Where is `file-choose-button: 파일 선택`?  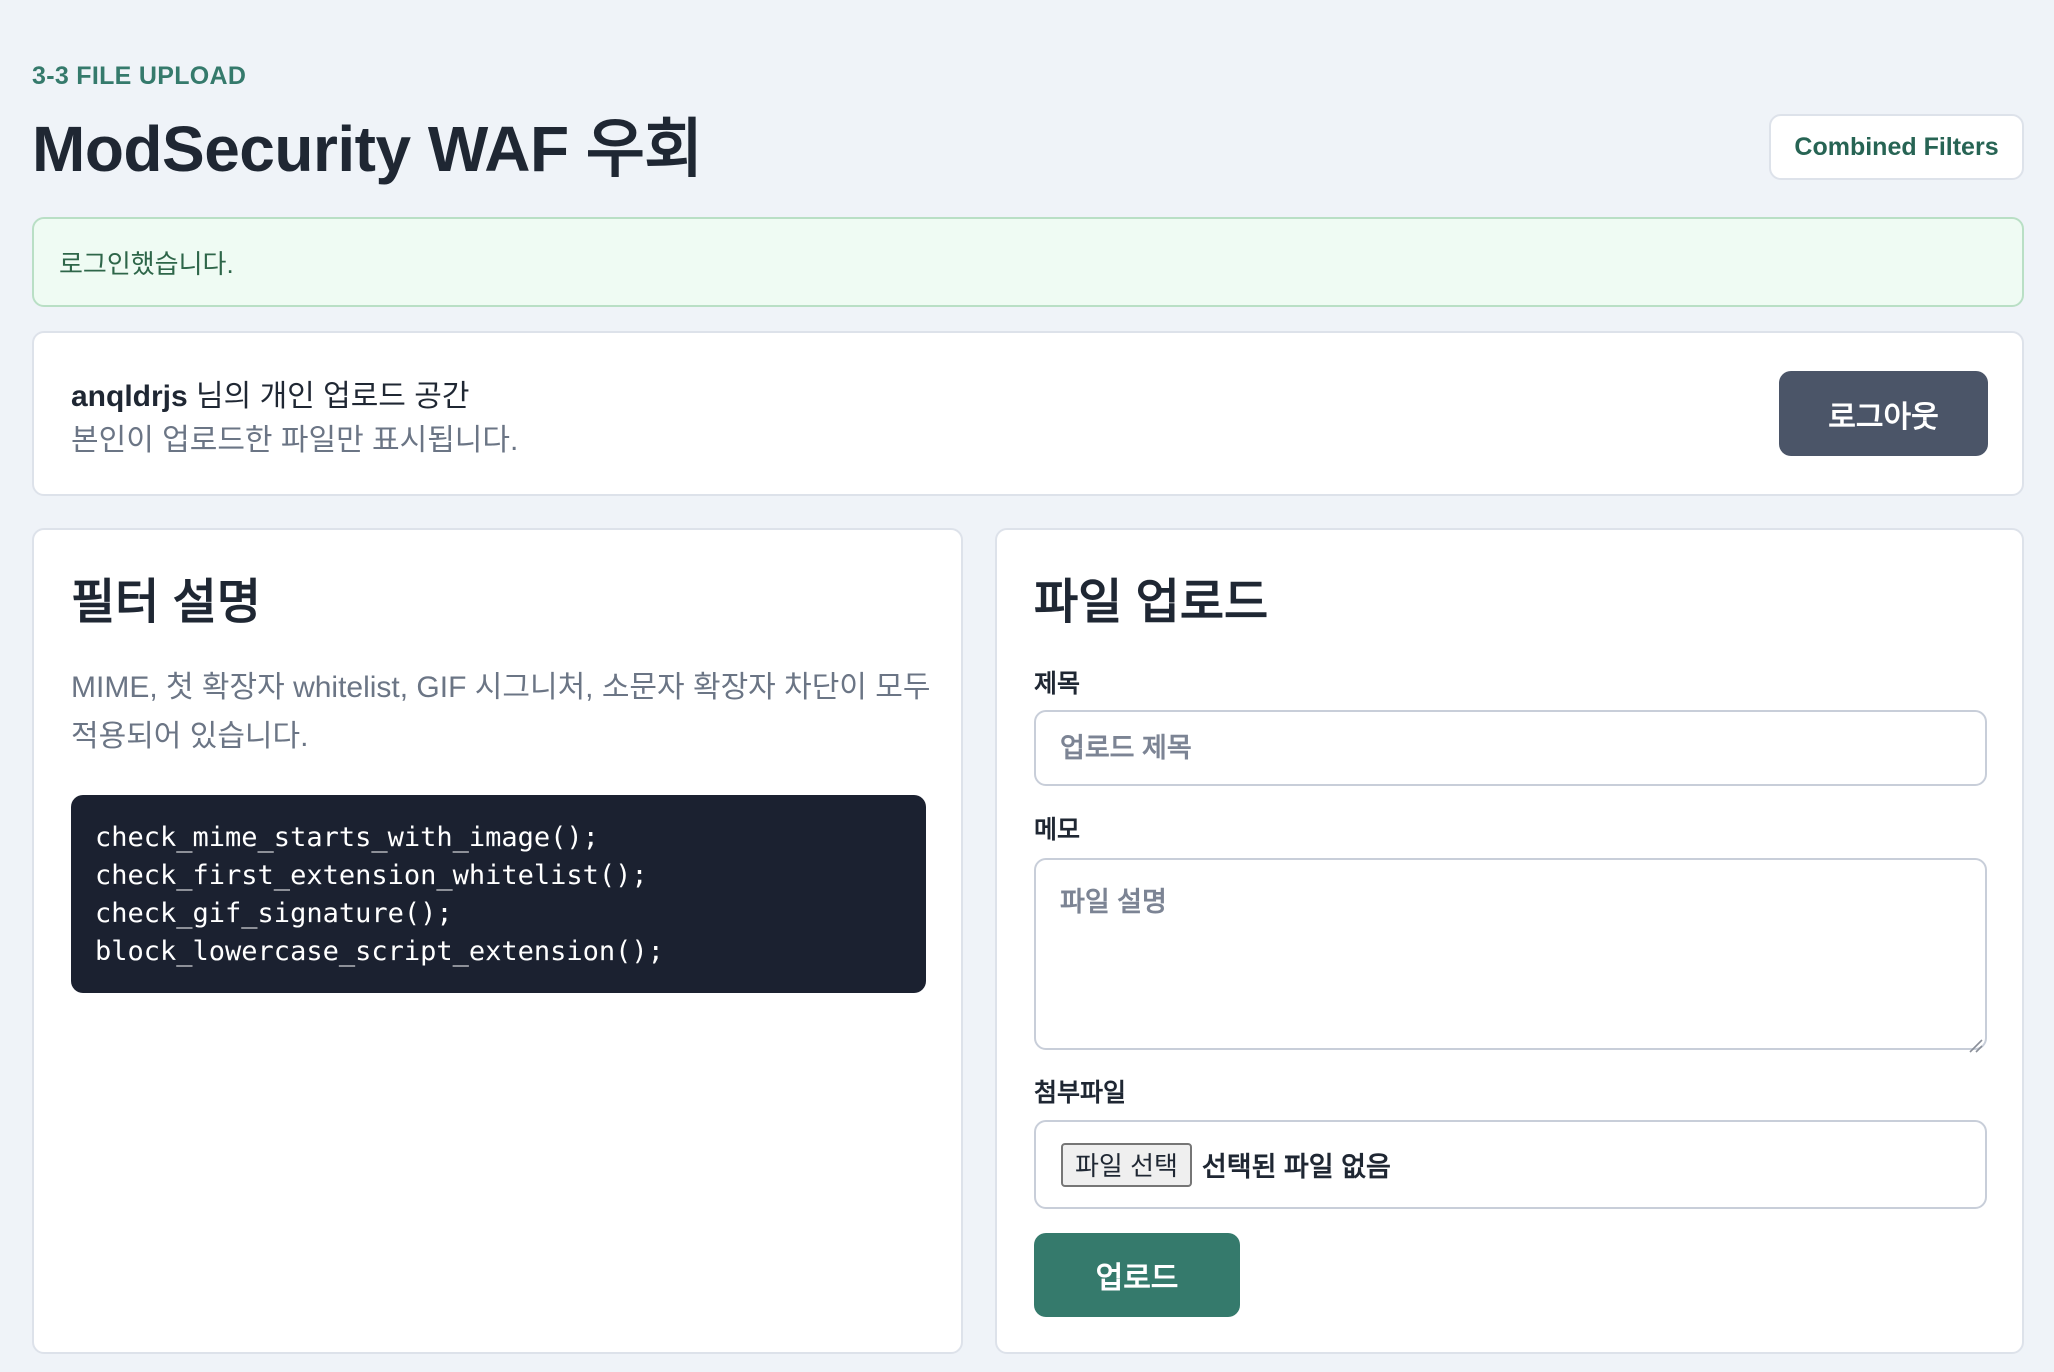 file-choose-button: 파일 선택 is located at coordinates (1126, 1164).